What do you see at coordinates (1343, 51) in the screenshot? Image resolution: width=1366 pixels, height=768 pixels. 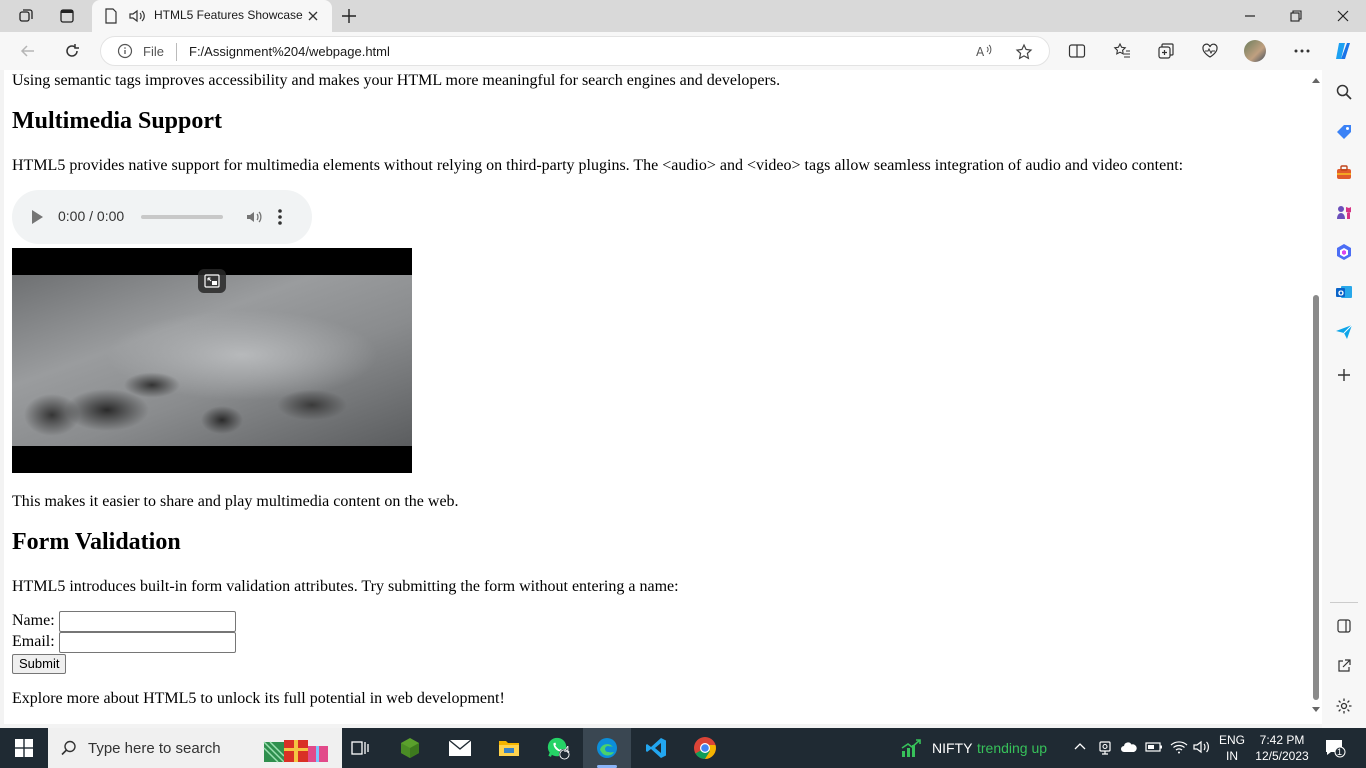 I see `copilot-icon` at bounding box center [1343, 51].